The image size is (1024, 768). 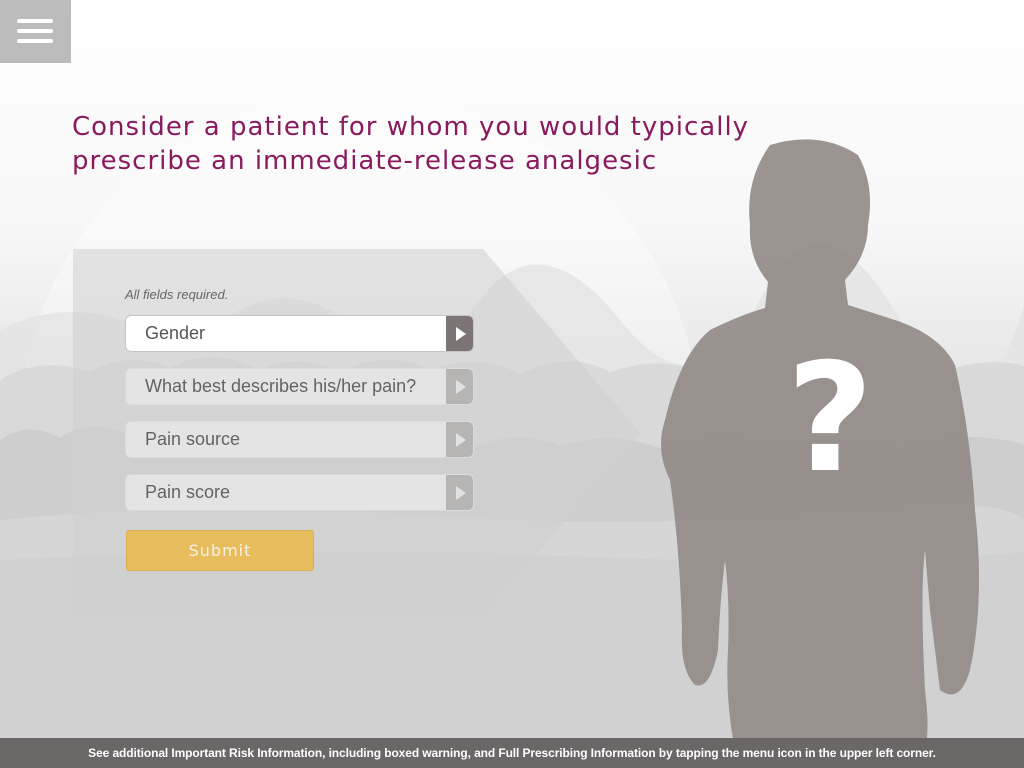 I want to click on pain-description-select: What best describes his/her pain?, so click(x=299, y=386).